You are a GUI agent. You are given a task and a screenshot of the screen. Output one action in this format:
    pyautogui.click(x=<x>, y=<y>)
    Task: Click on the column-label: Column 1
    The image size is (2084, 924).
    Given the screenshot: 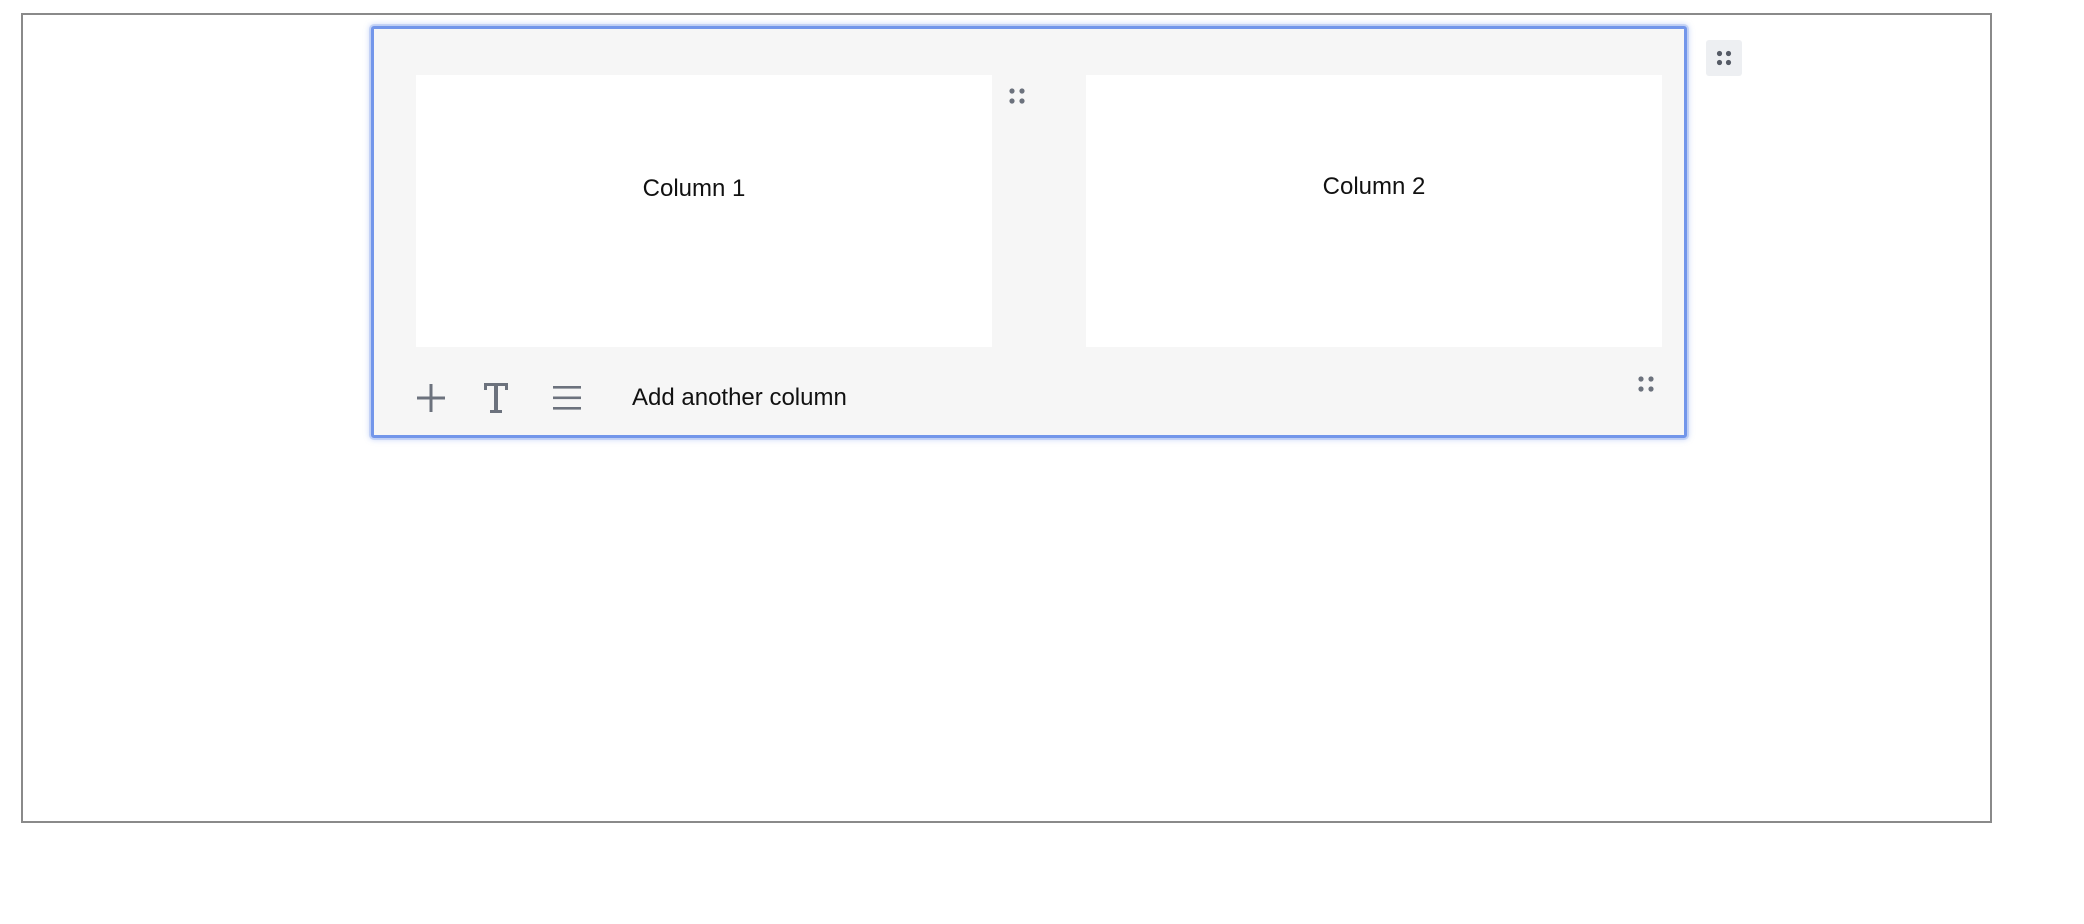 What is the action you would take?
    pyautogui.click(x=694, y=188)
    